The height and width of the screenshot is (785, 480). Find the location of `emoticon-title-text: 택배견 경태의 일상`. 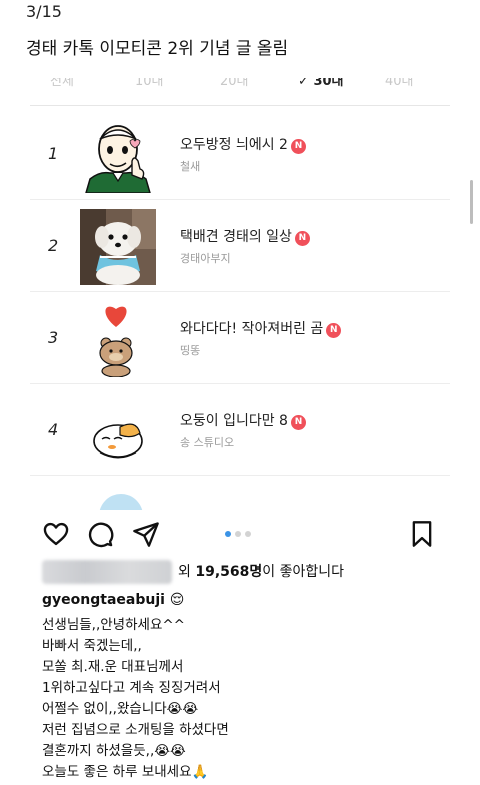

emoticon-title-text: 택배견 경태의 일상 is located at coordinates (236, 237).